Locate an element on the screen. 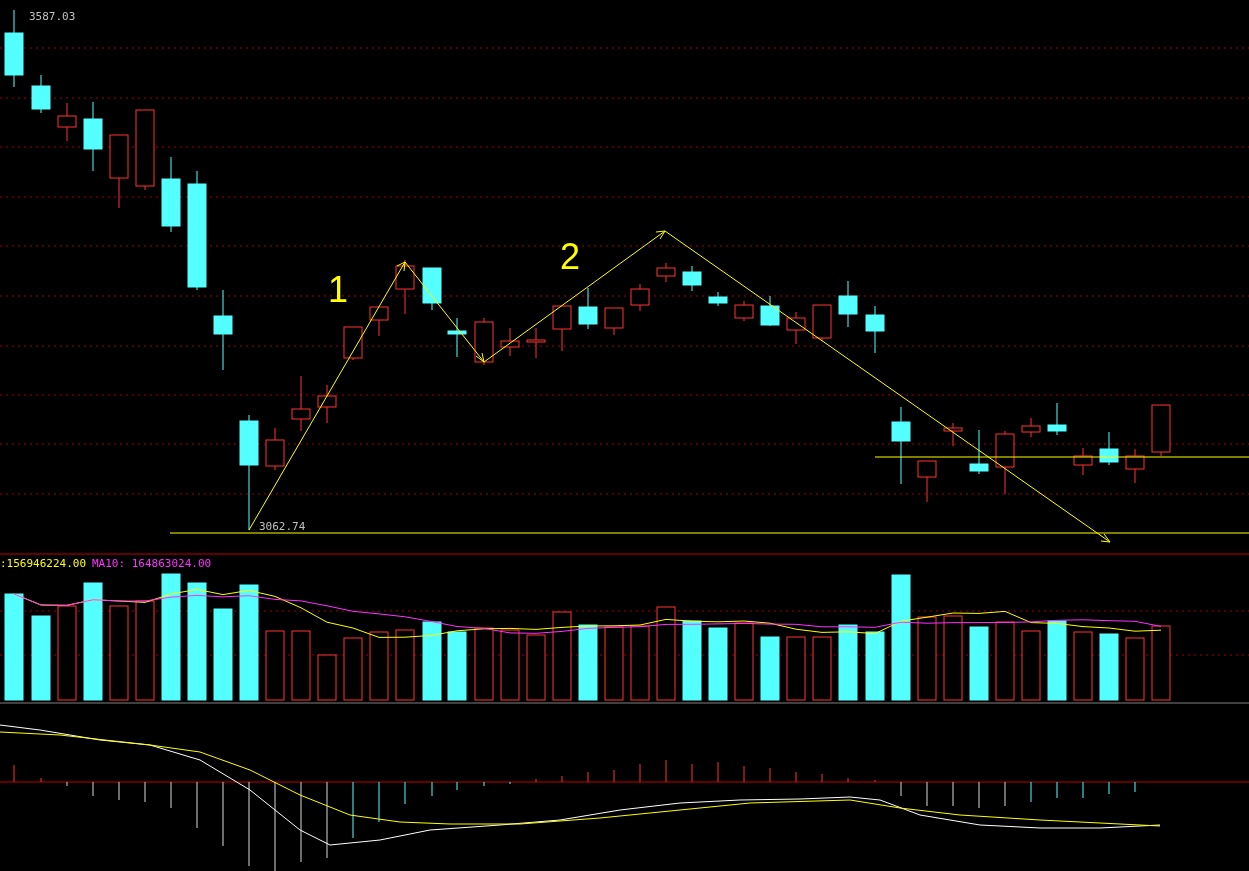 The image size is (1249, 871). ma10-label: MA10: 164863024.00 is located at coordinates (152, 563).